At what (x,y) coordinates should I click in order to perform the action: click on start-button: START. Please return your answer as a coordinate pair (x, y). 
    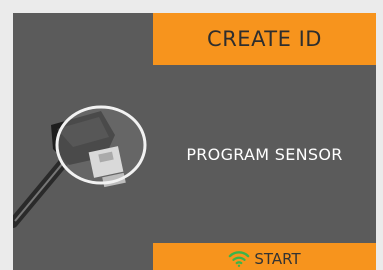
    Looking at the image, I should click on (264, 256).